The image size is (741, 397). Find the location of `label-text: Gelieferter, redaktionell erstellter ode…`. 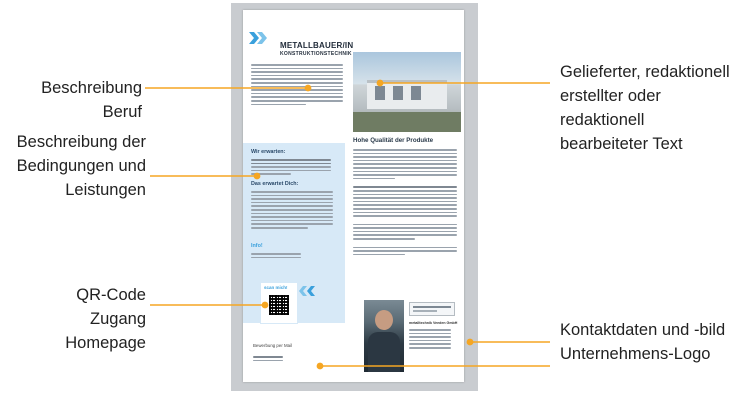

label-text: Gelieferter, redaktionell erstellter ode… is located at coordinates (649, 108).